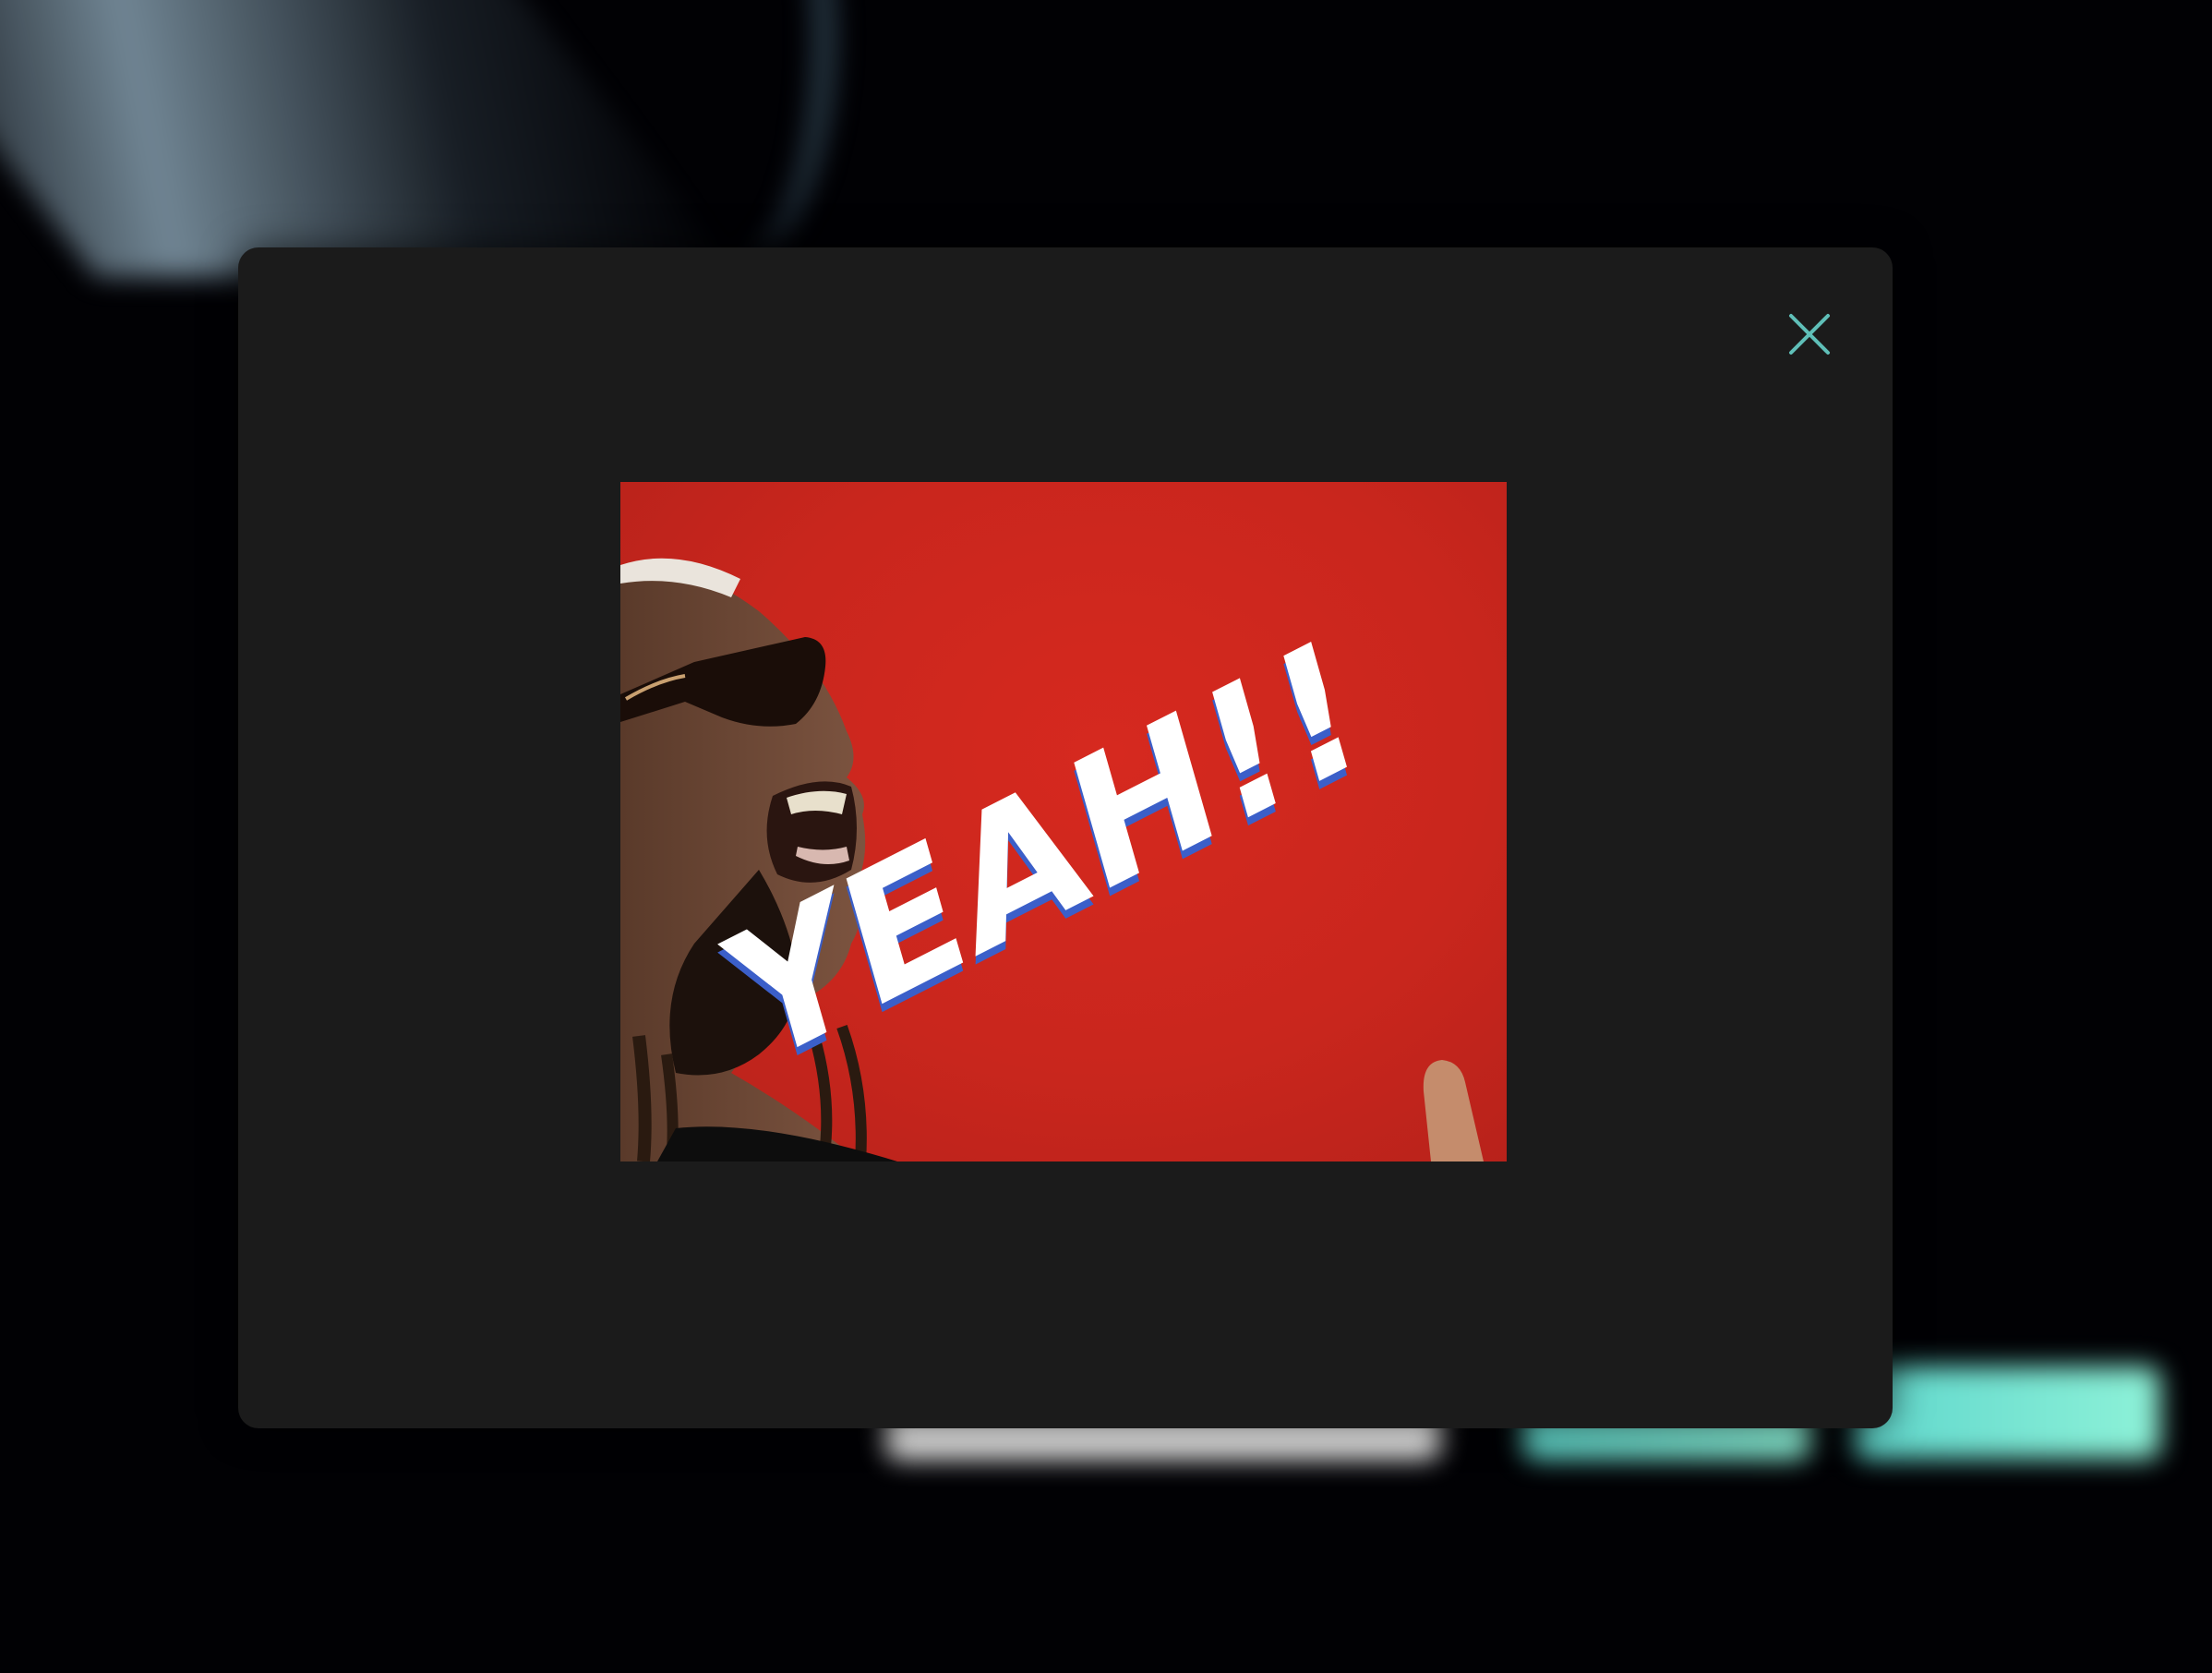 This screenshot has width=2212, height=1673. Describe the element at coordinates (736, 130) in the screenshot. I see `background-arc` at that location.